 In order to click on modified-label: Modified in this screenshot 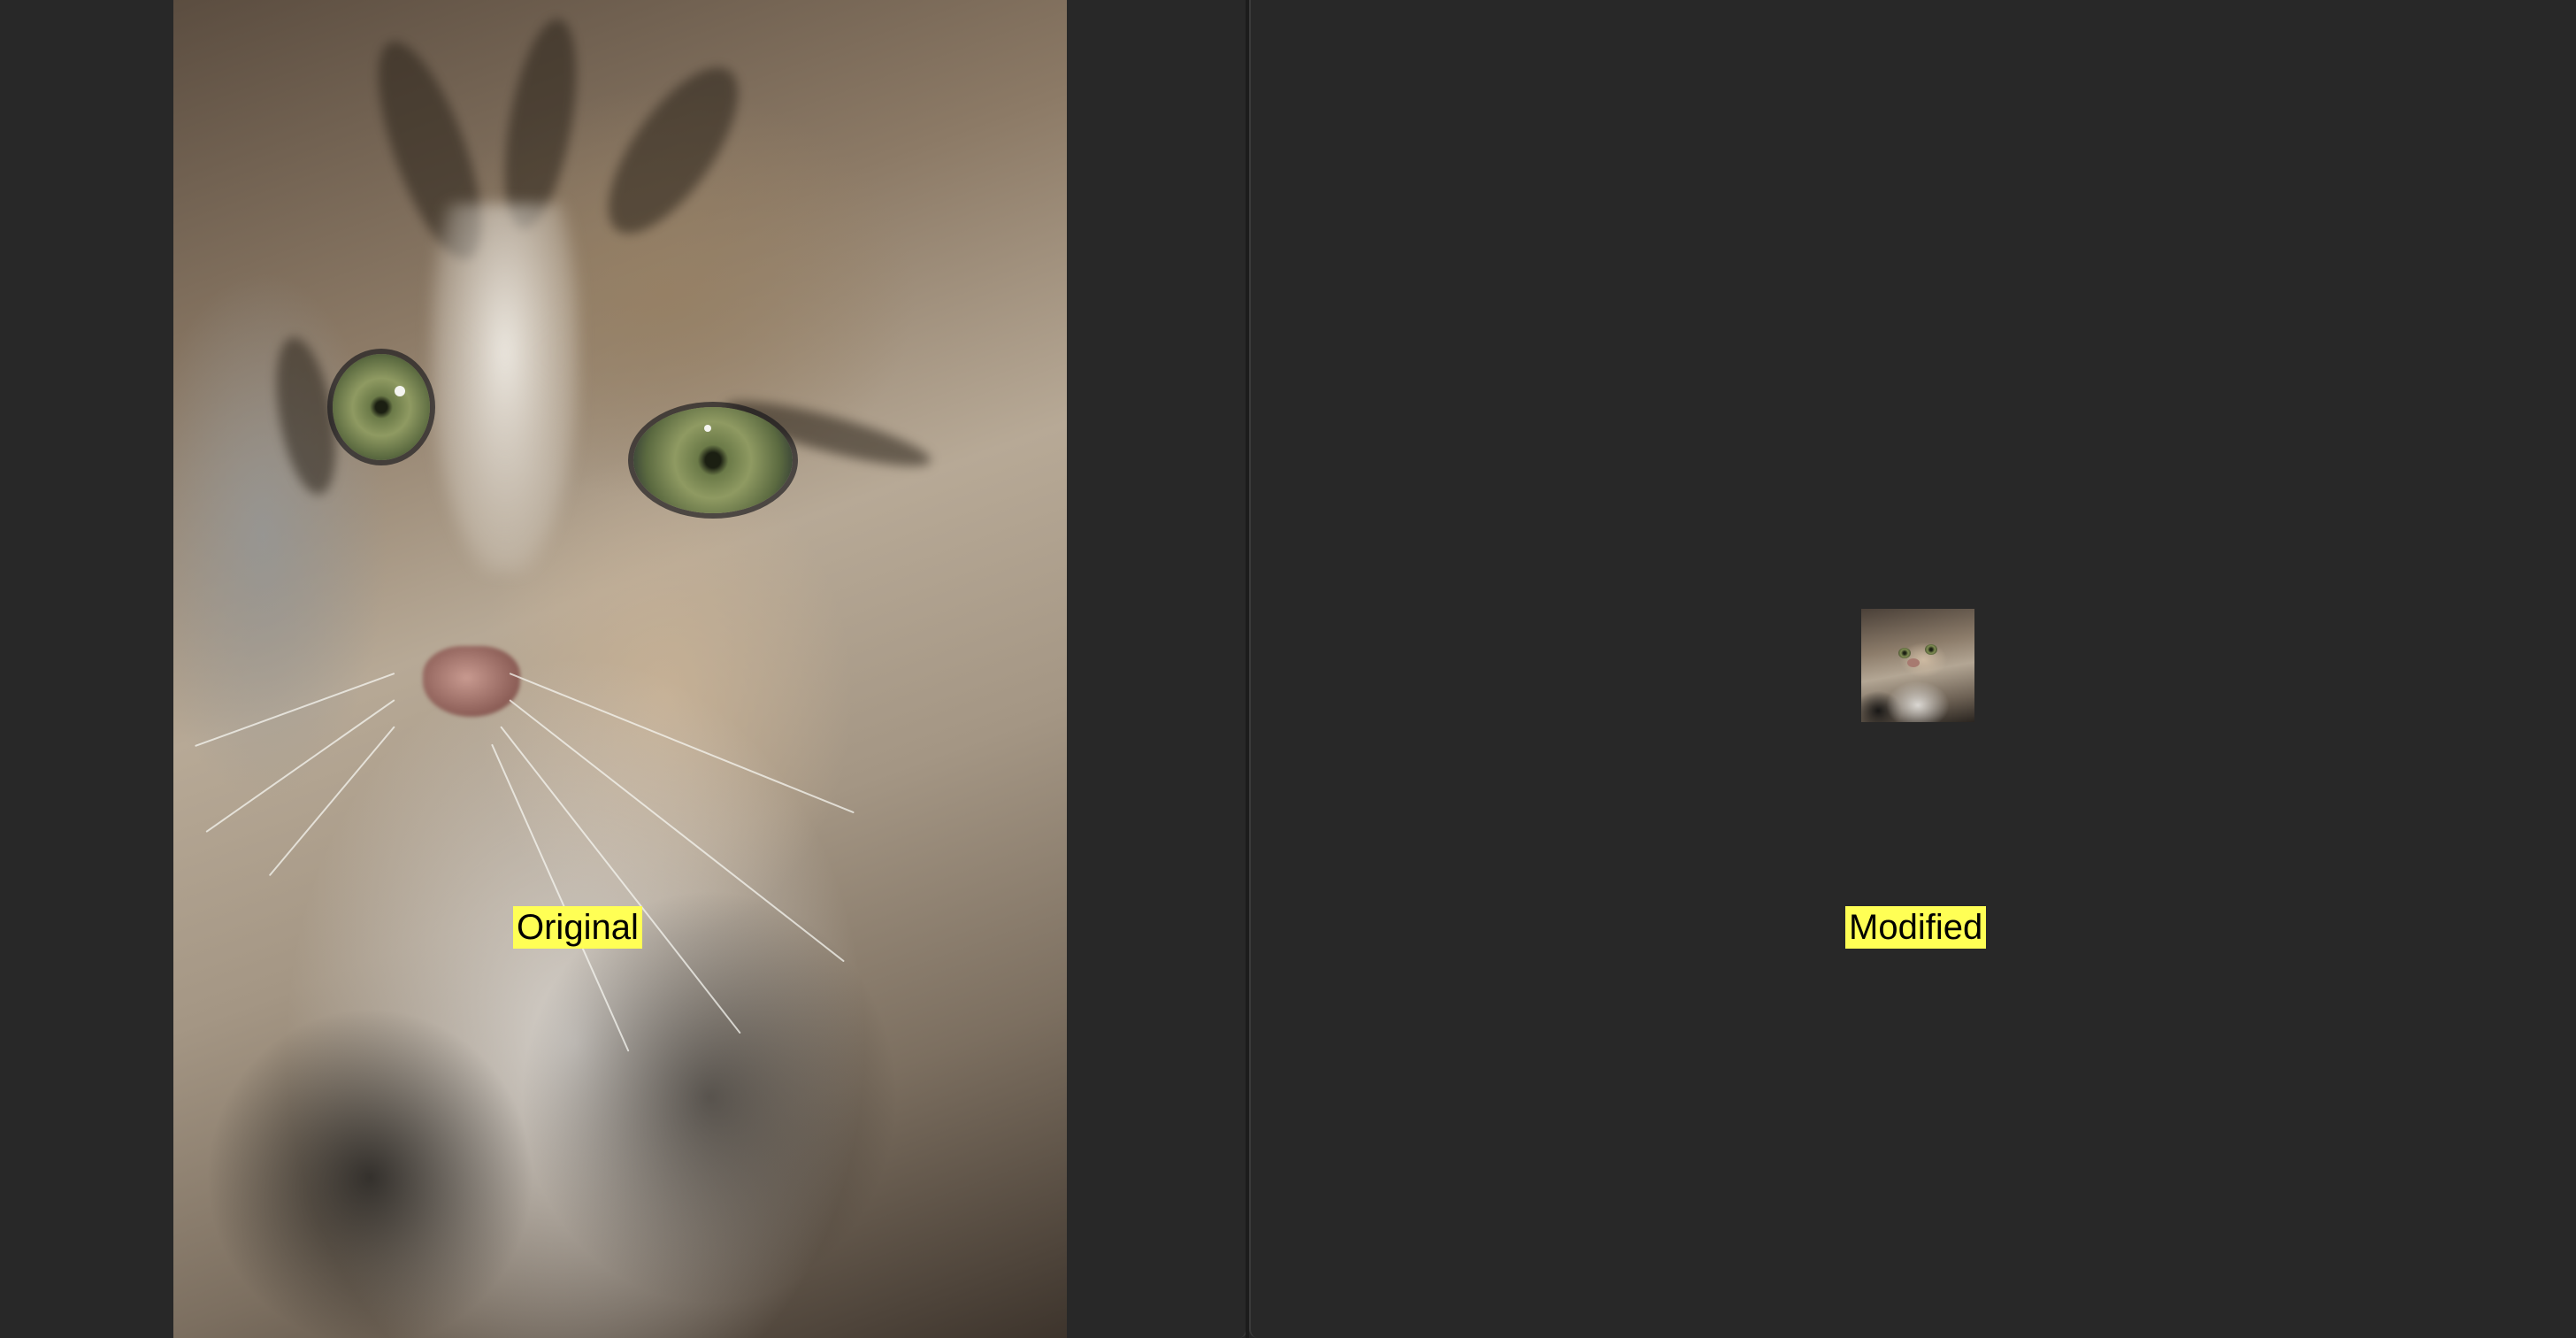, I will do `click(1916, 927)`.